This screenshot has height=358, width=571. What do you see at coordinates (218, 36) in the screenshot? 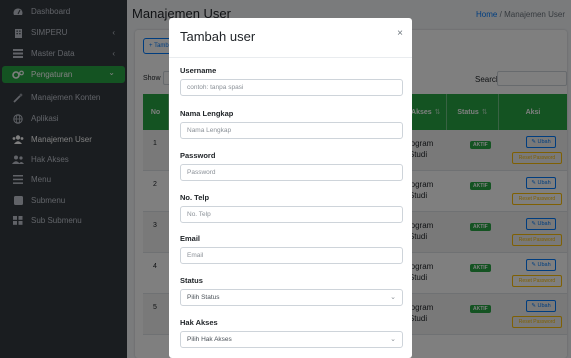
I see `modal-title: Tambah user` at bounding box center [218, 36].